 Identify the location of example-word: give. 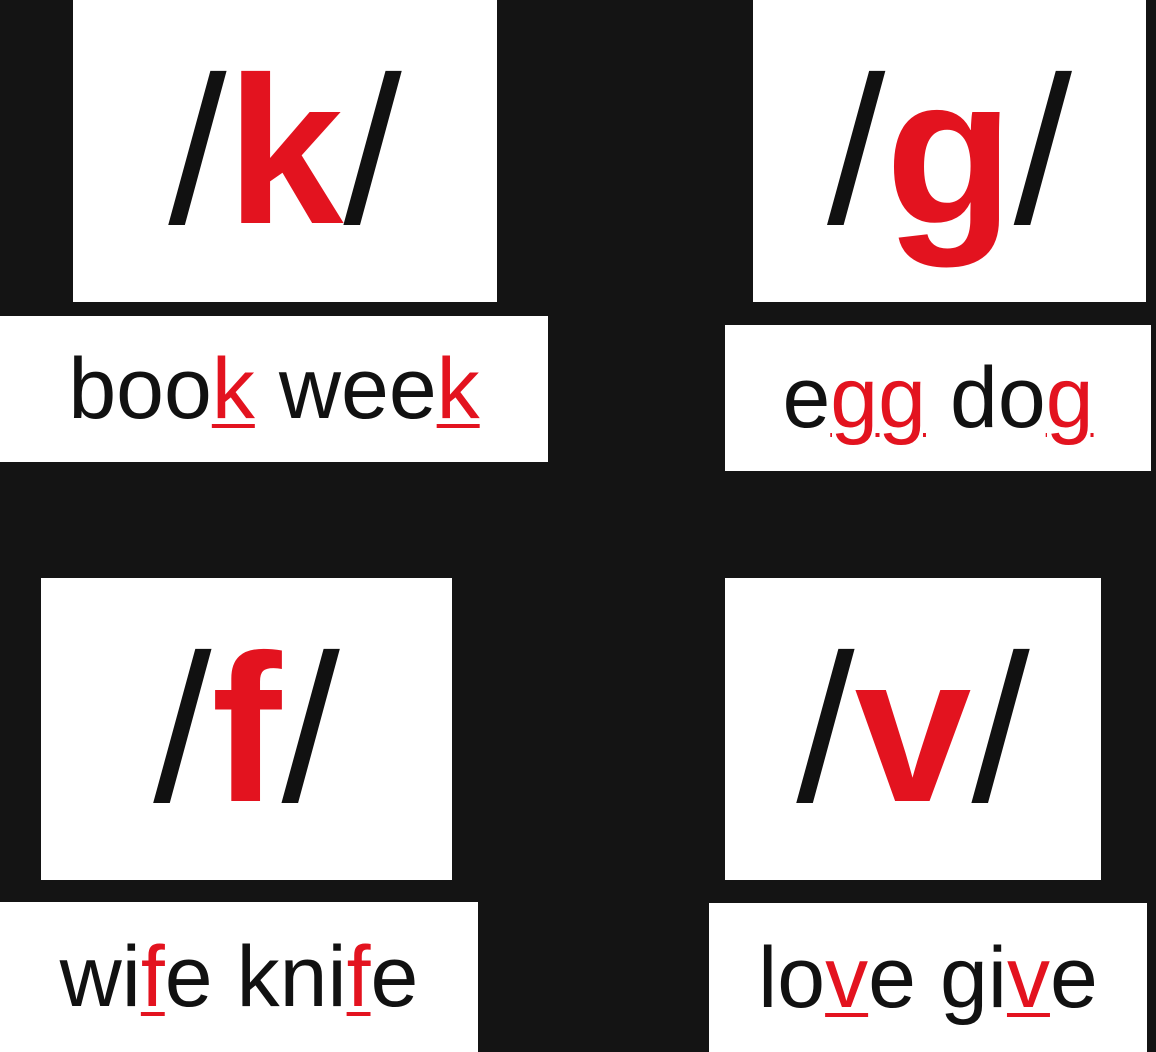
(1019, 978).